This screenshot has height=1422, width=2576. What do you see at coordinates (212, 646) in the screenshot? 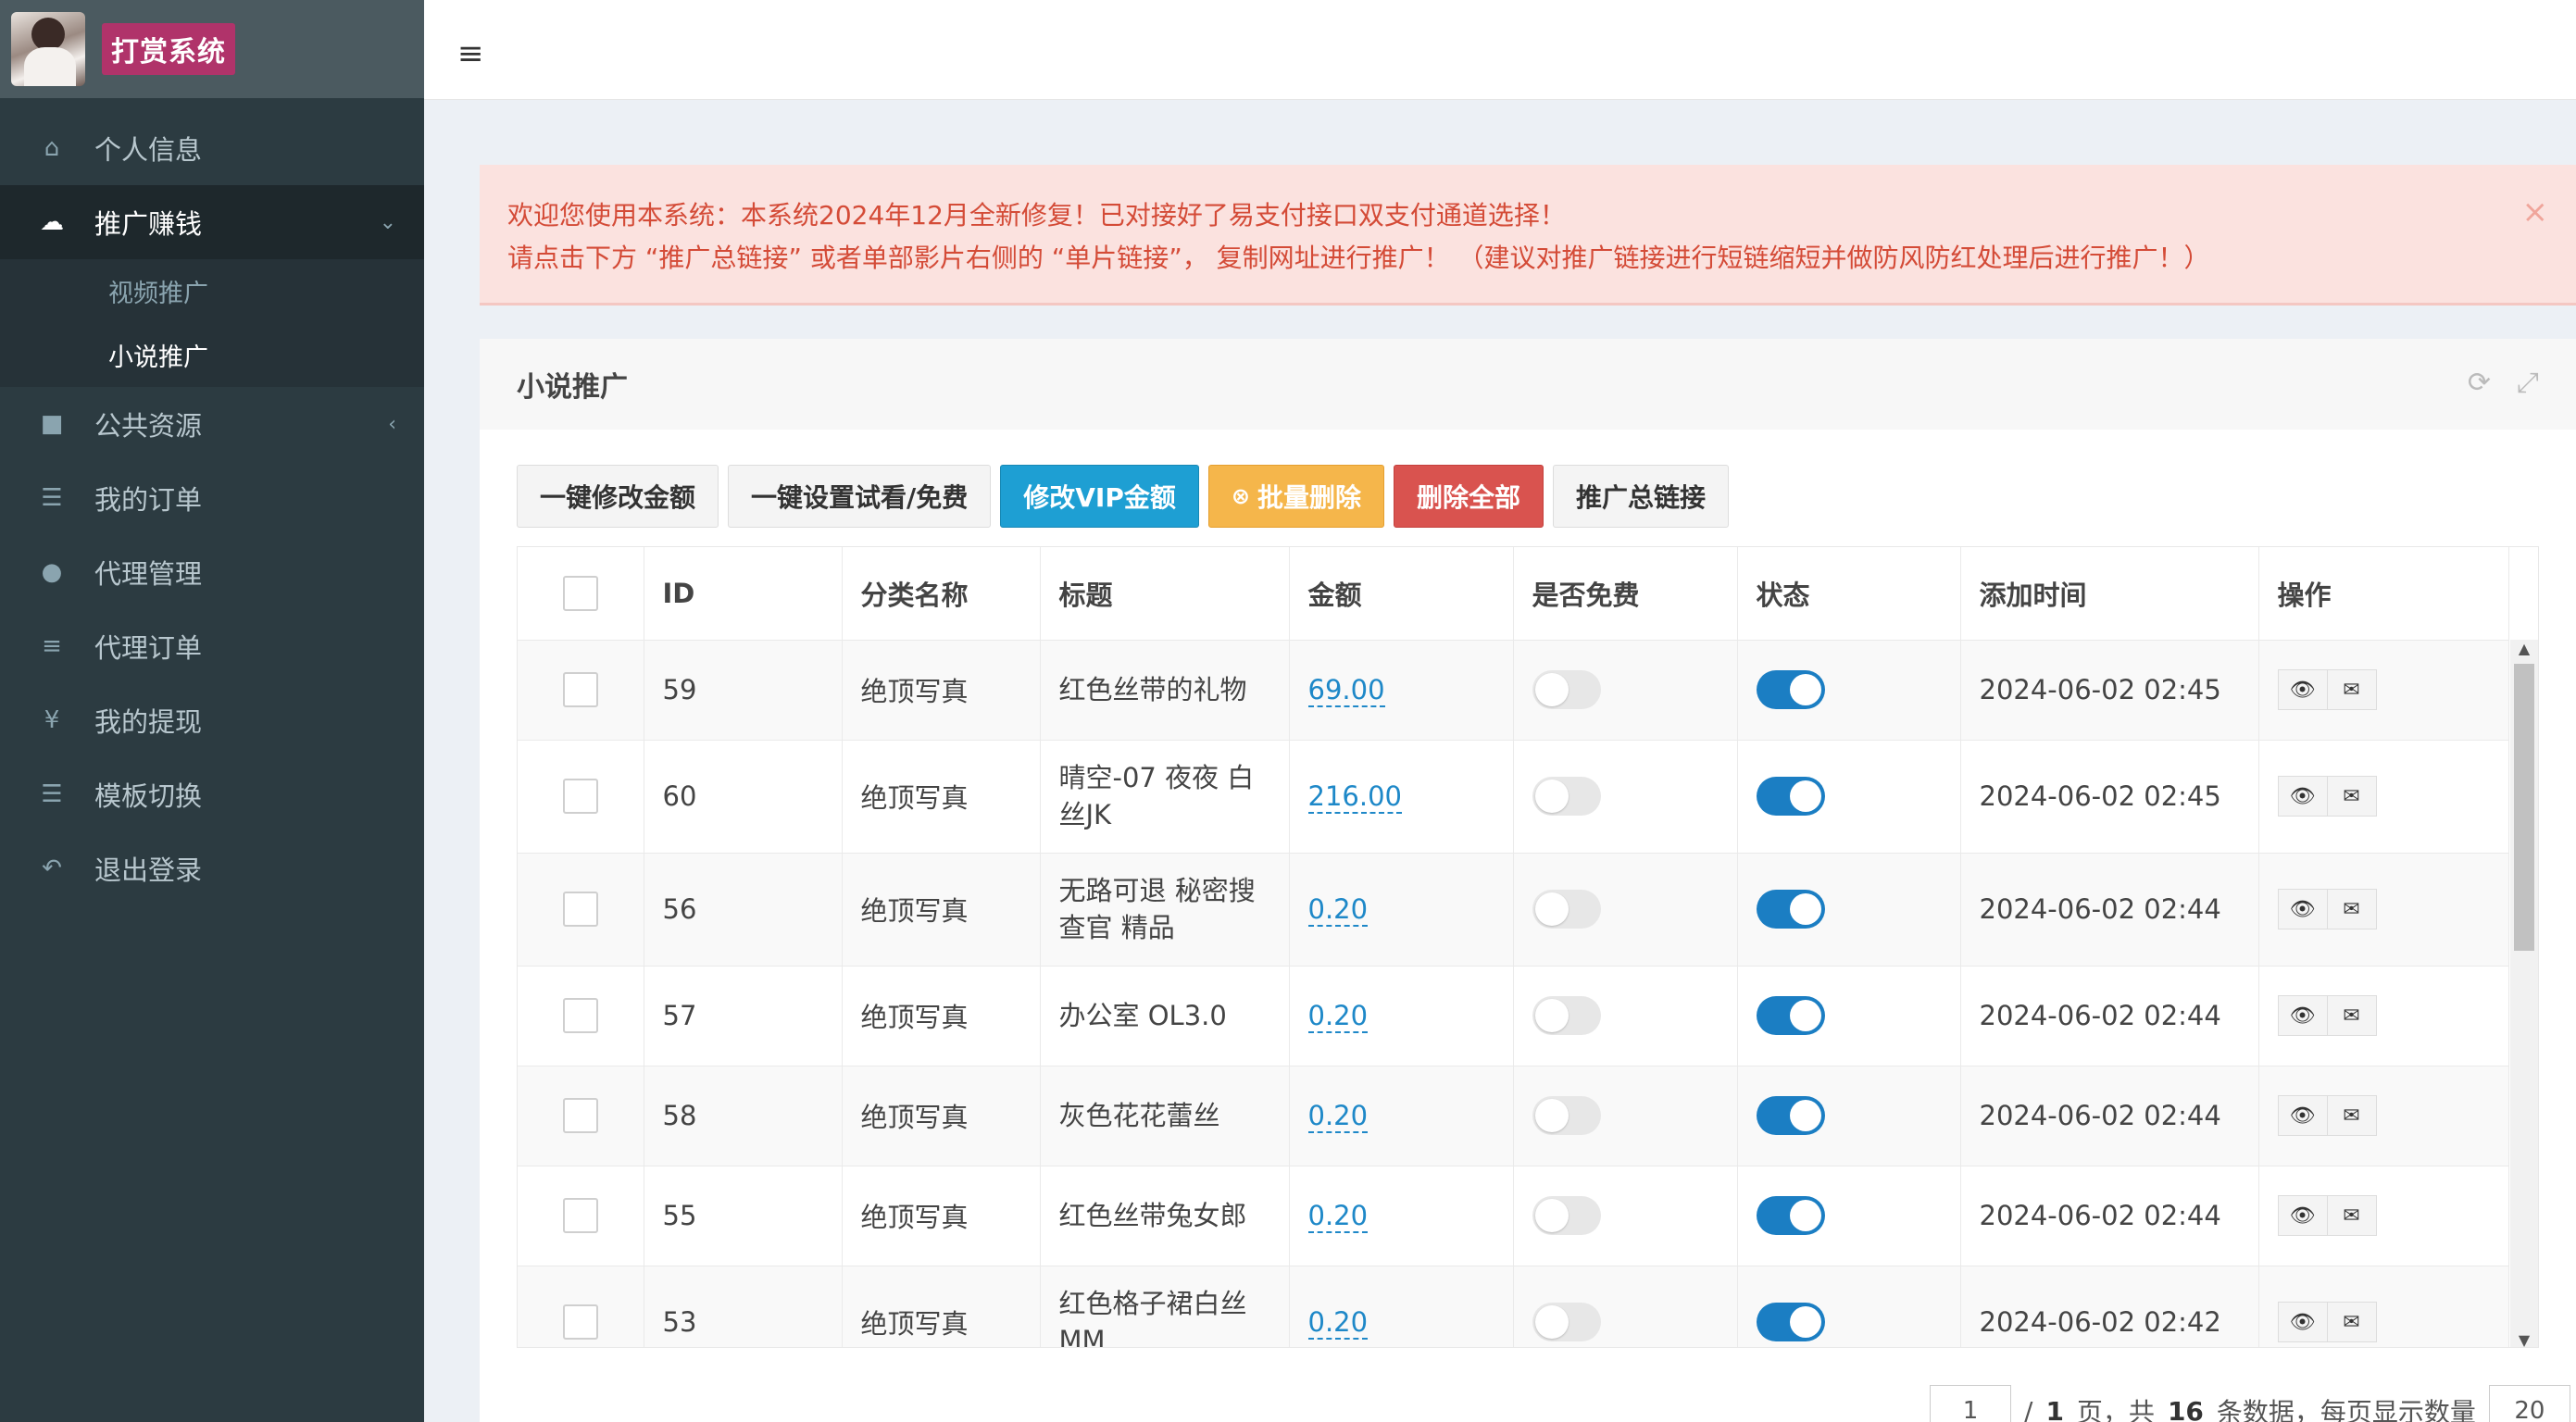
I see `sidebar-item-agent-orders: ≡ 代理订单` at bounding box center [212, 646].